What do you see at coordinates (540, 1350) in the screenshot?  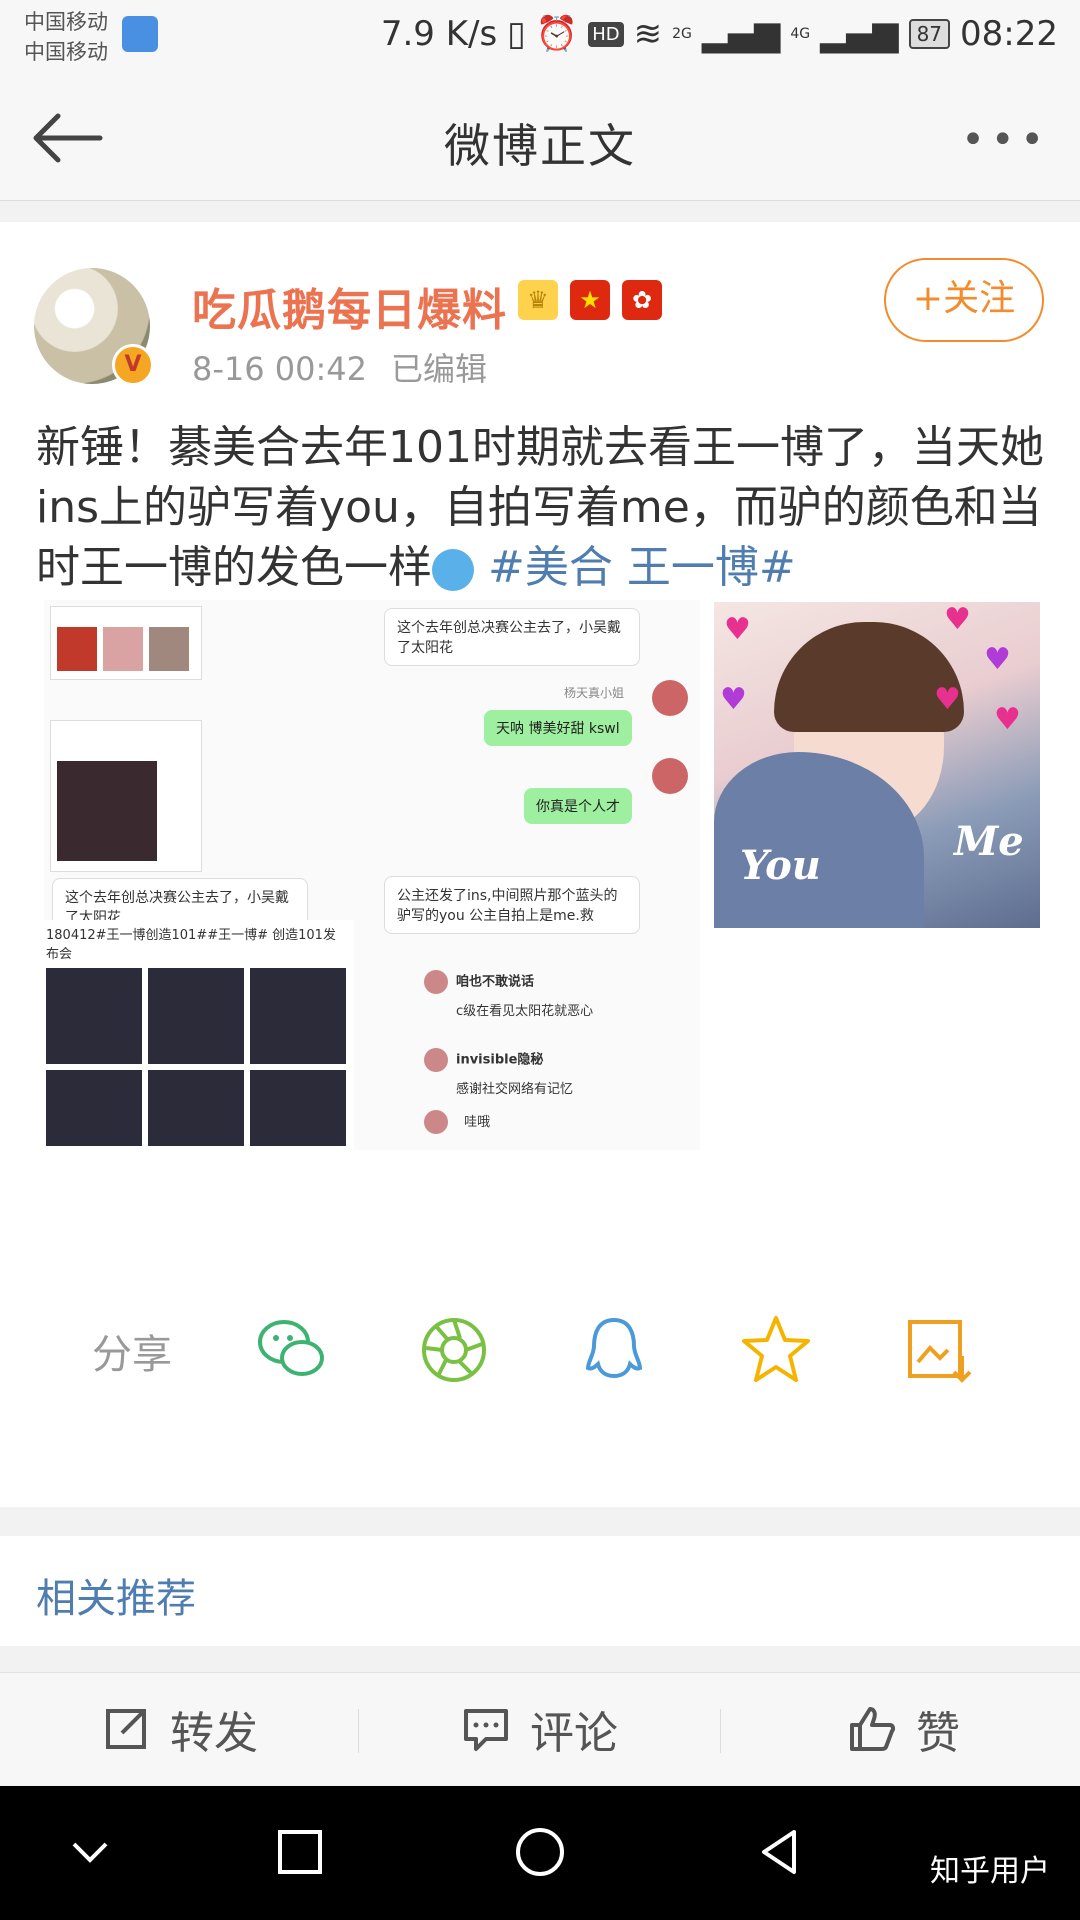 I see `share-row: 分享` at bounding box center [540, 1350].